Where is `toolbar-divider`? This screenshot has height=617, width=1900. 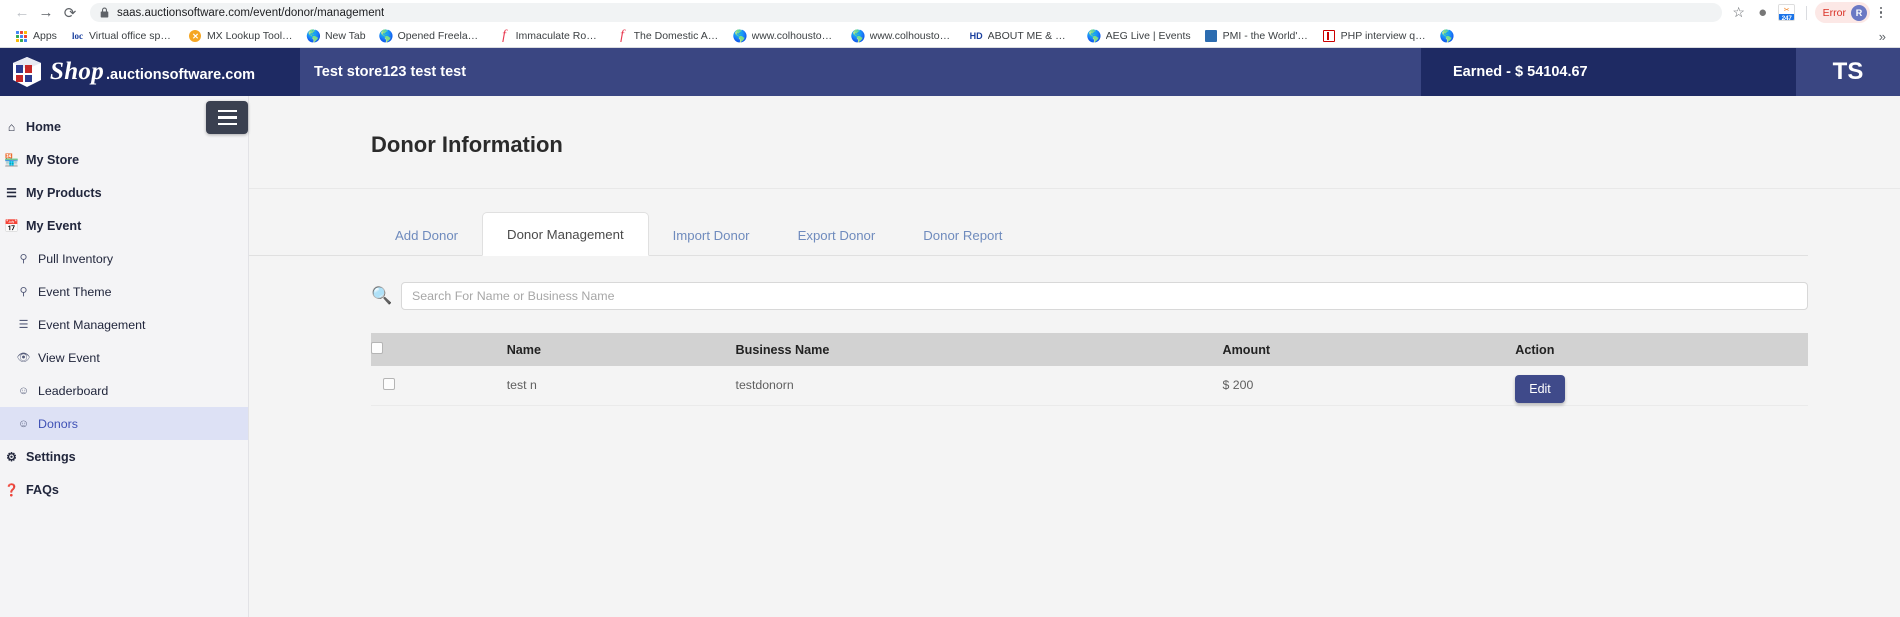 toolbar-divider is located at coordinates (1806, 12).